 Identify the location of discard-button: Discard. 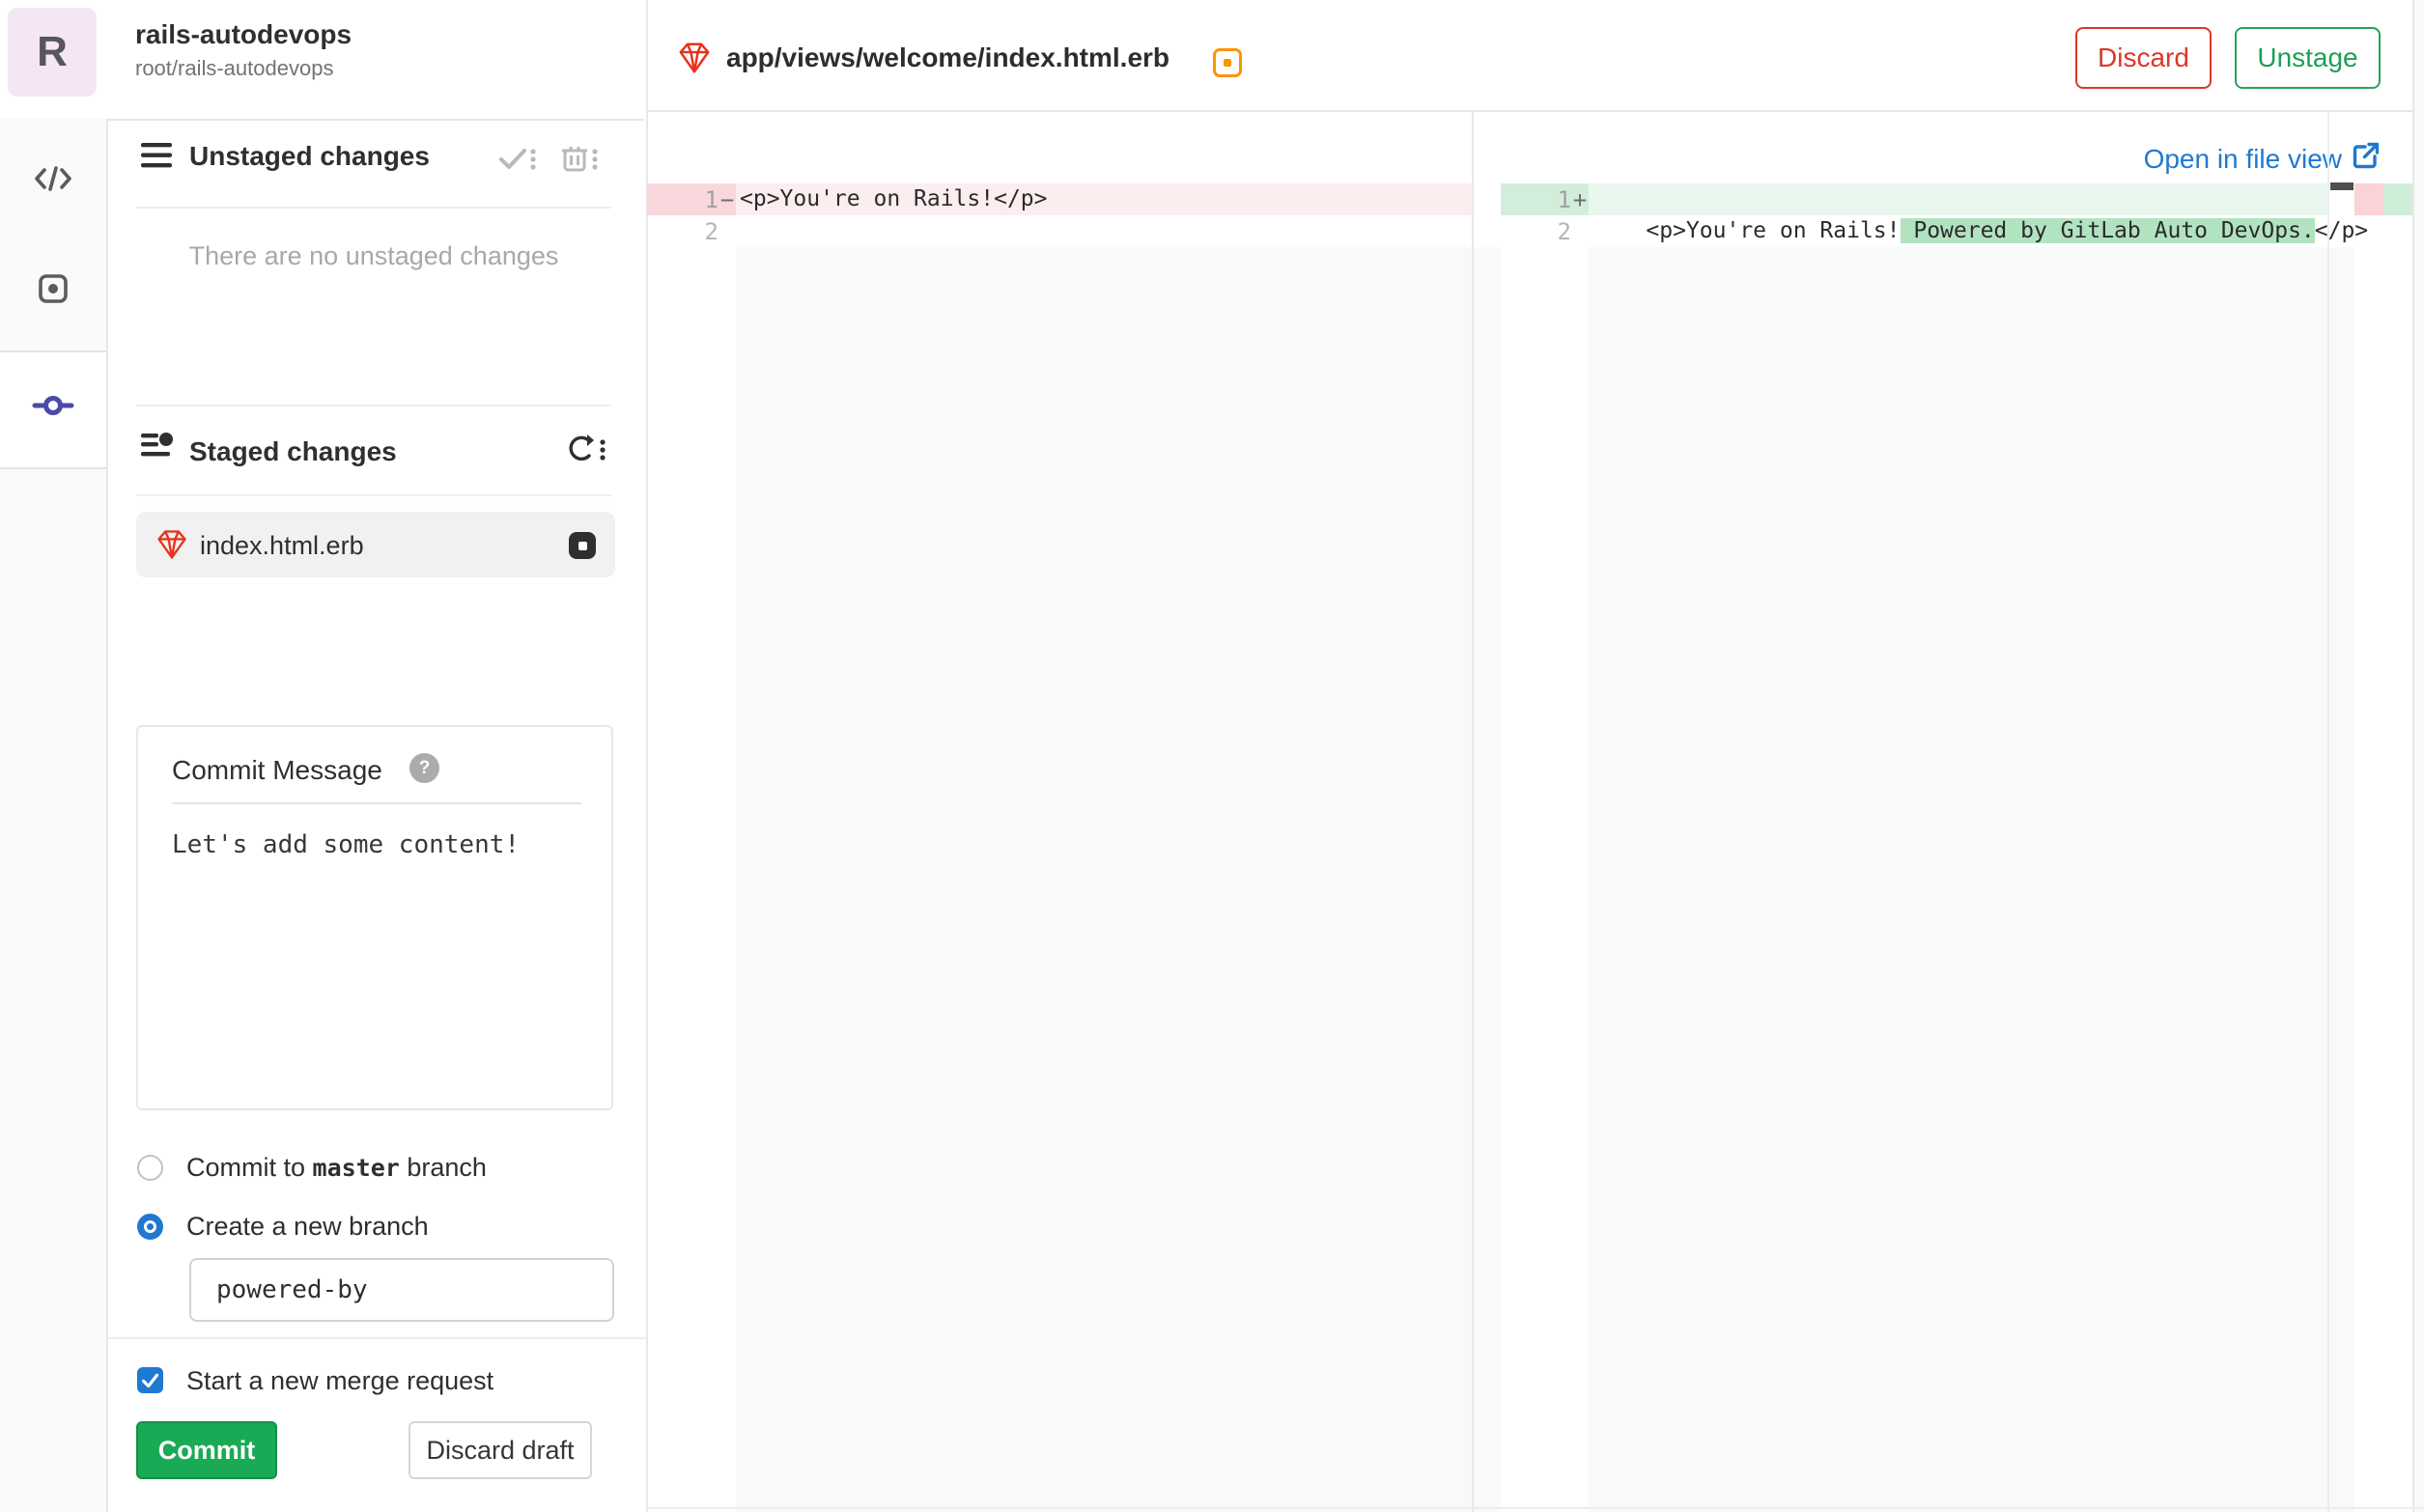
(2143, 58).